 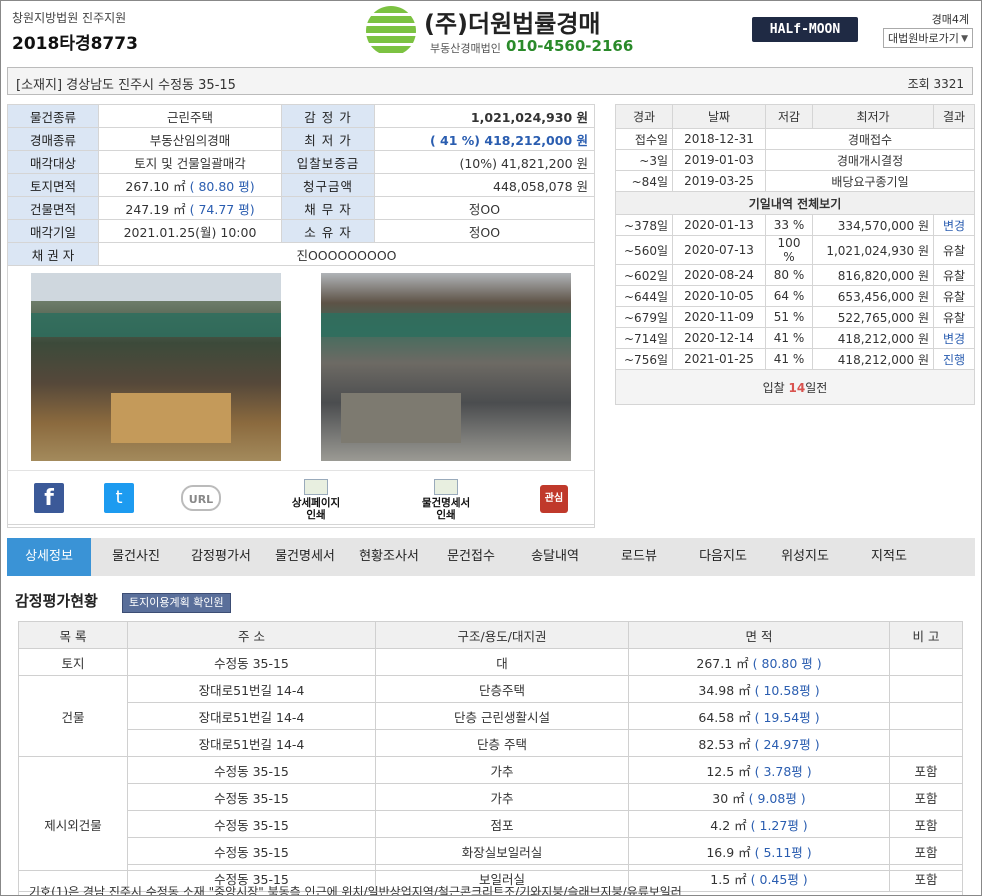 I want to click on building-area: 247.19 ㎡, so click(x=155, y=209).